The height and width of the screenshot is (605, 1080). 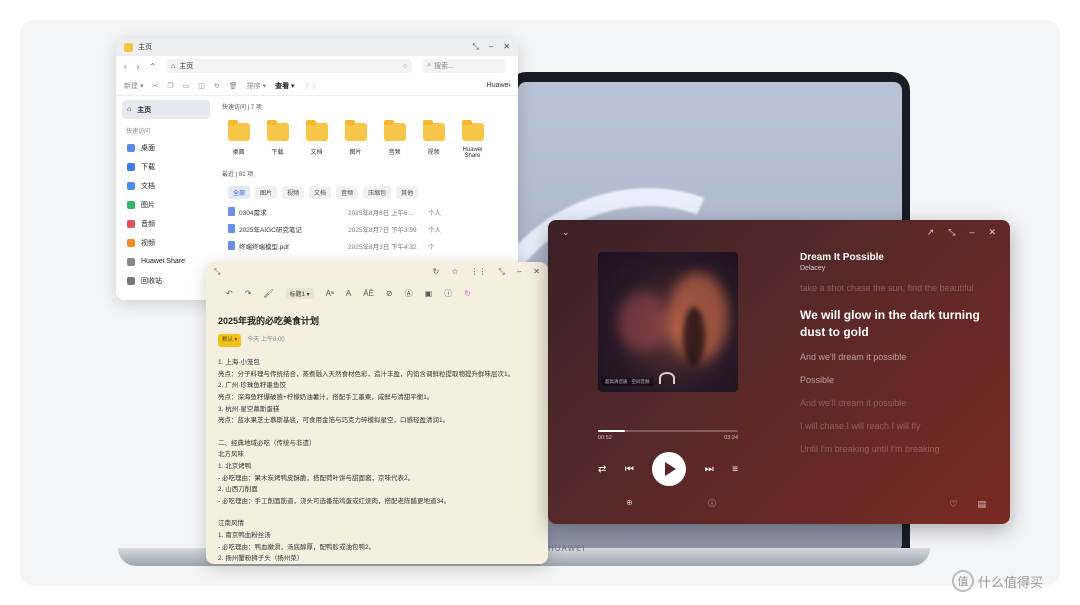 What do you see at coordinates (131, 223) in the screenshot?
I see `sidebar-item-icon` at bounding box center [131, 223].